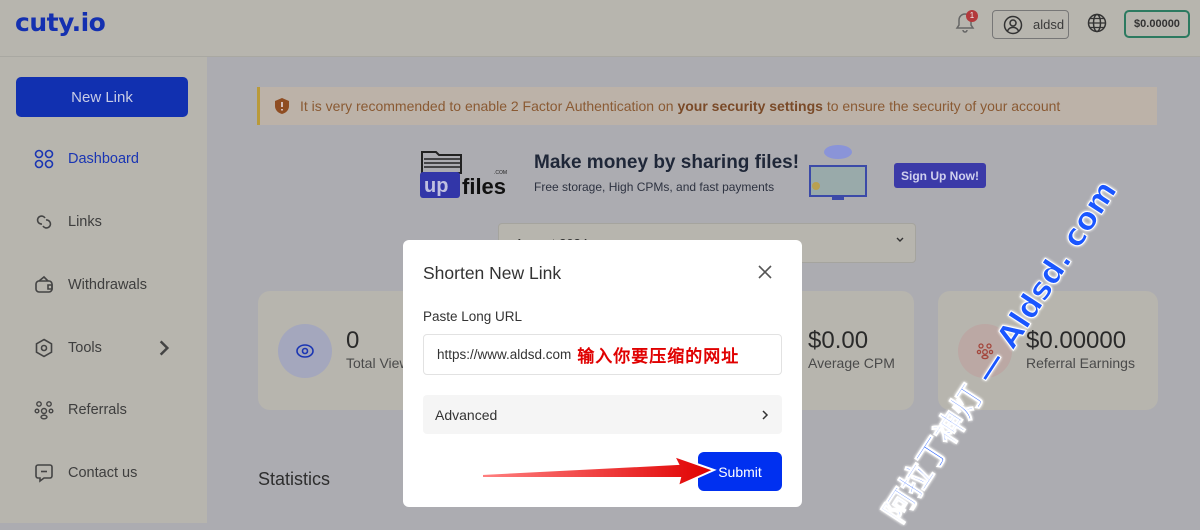 This screenshot has width=1200, height=530. What do you see at coordinates (1013, 24) in the screenshot?
I see `user-icon` at bounding box center [1013, 24].